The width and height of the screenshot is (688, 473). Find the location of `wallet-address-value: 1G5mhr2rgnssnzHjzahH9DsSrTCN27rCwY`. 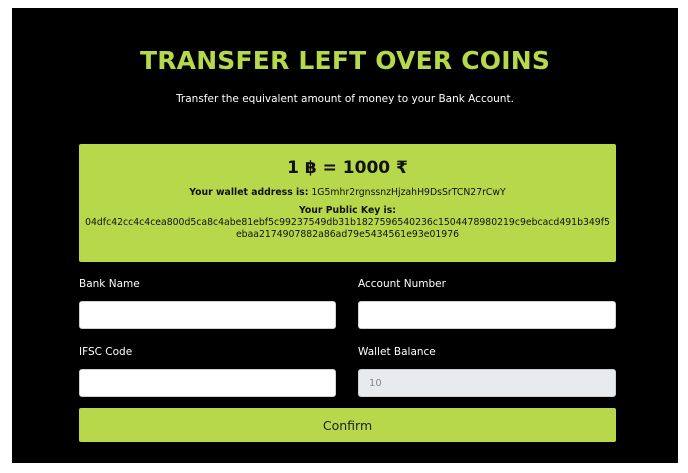

wallet-address-value: 1G5mhr2rgnssnzHjzahH9DsSrTCN27rCwY is located at coordinates (408, 192).